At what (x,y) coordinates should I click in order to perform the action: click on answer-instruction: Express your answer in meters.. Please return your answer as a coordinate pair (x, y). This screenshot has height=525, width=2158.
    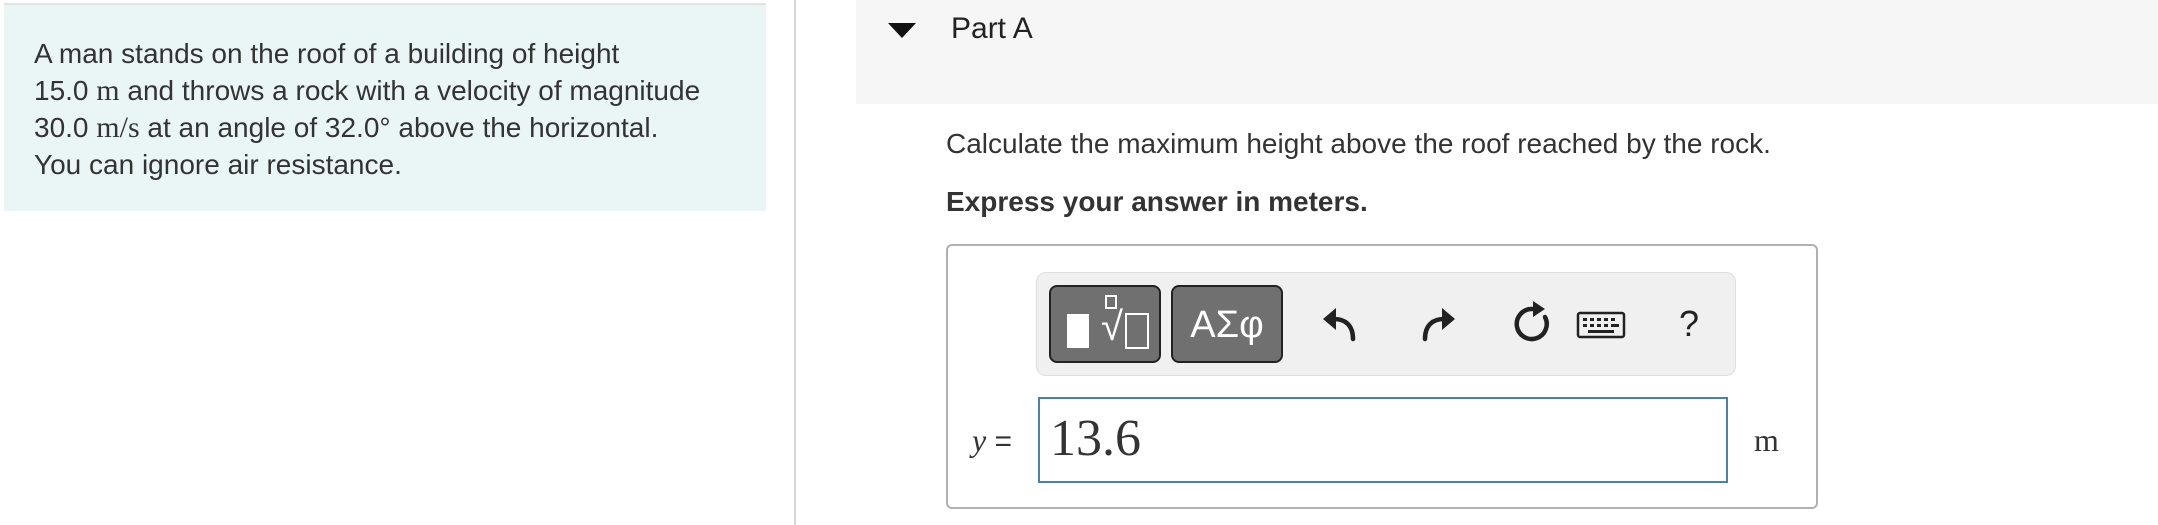
    Looking at the image, I should click on (1157, 201).